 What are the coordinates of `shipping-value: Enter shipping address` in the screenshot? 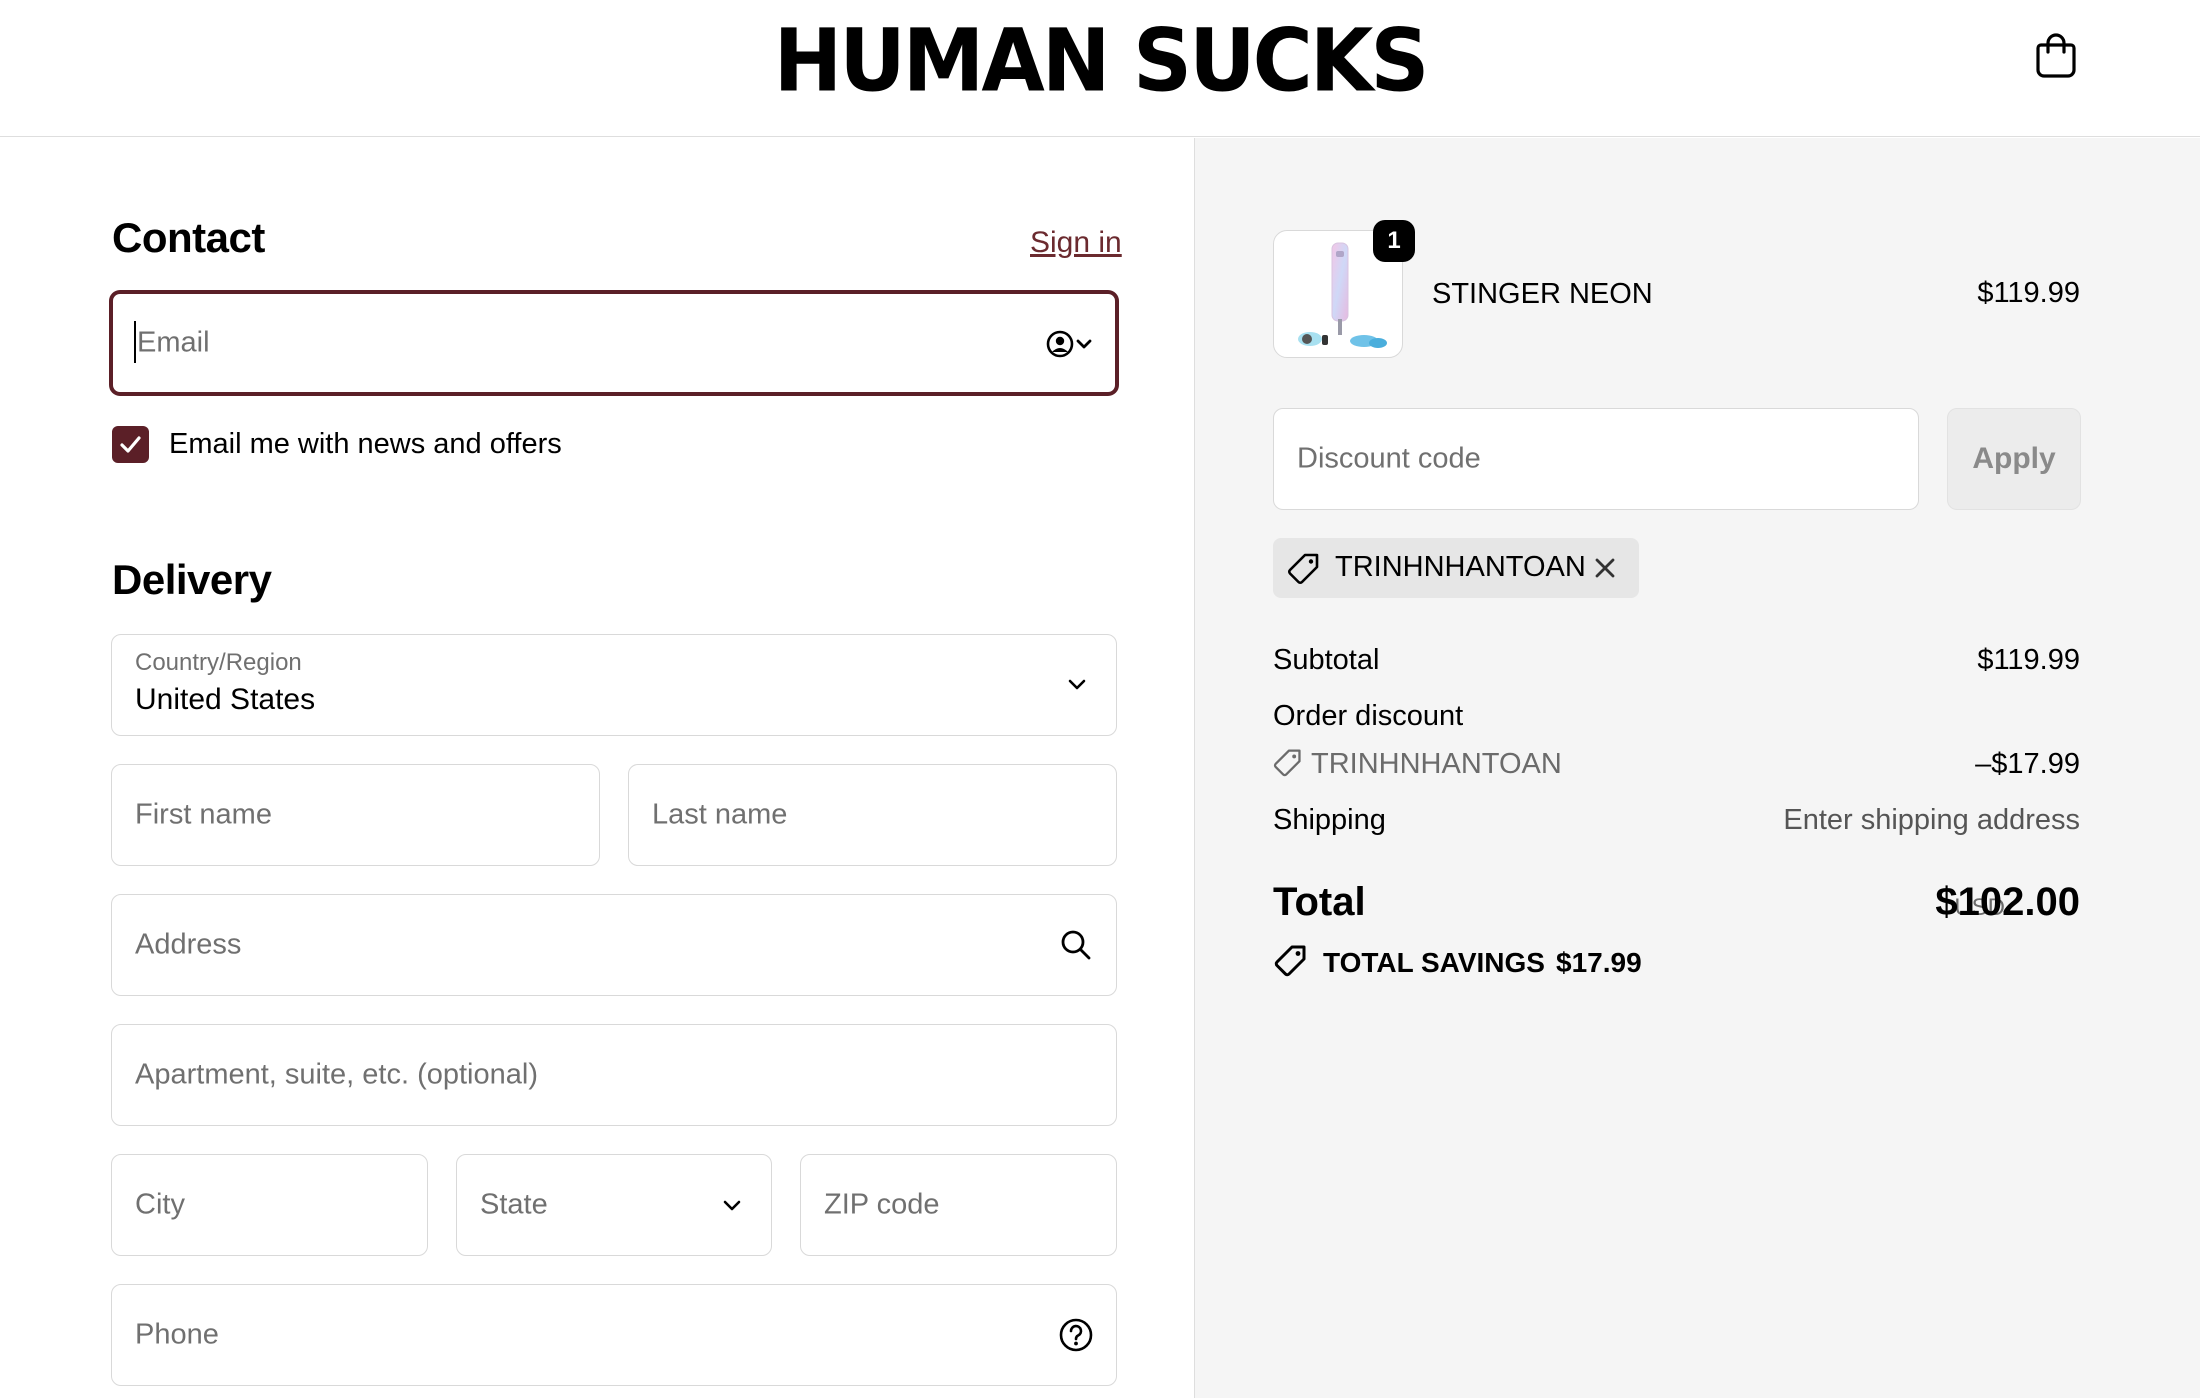 It's located at (1931, 820).